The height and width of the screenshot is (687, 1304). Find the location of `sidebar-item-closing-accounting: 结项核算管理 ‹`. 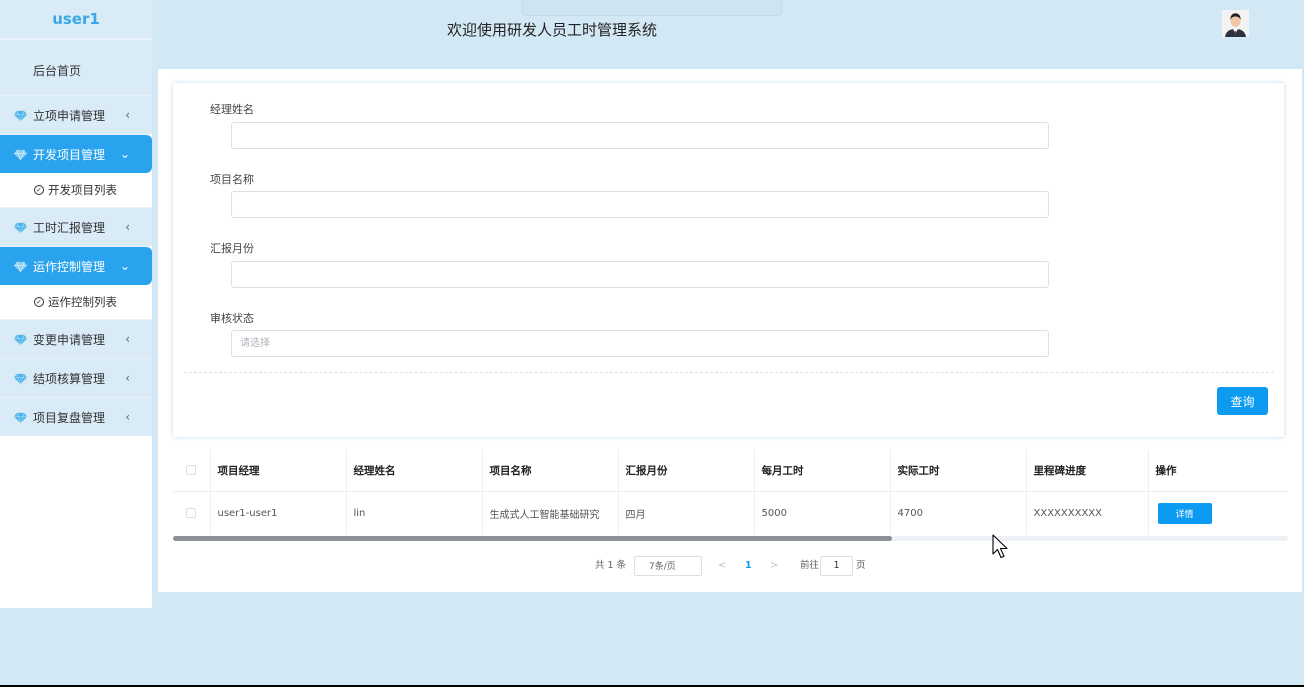

sidebar-item-closing-accounting: 结项核算管理 ‹ is located at coordinates (76, 377).